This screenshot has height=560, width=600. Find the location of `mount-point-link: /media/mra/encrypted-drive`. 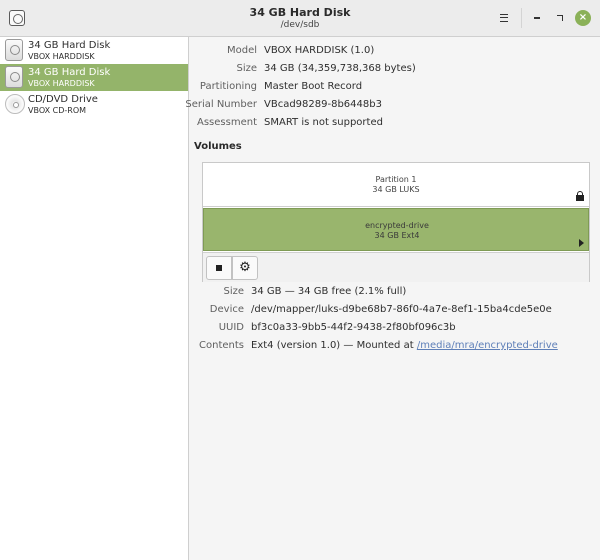

mount-point-link: /media/mra/encrypted-drive is located at coordinates (487, 345).